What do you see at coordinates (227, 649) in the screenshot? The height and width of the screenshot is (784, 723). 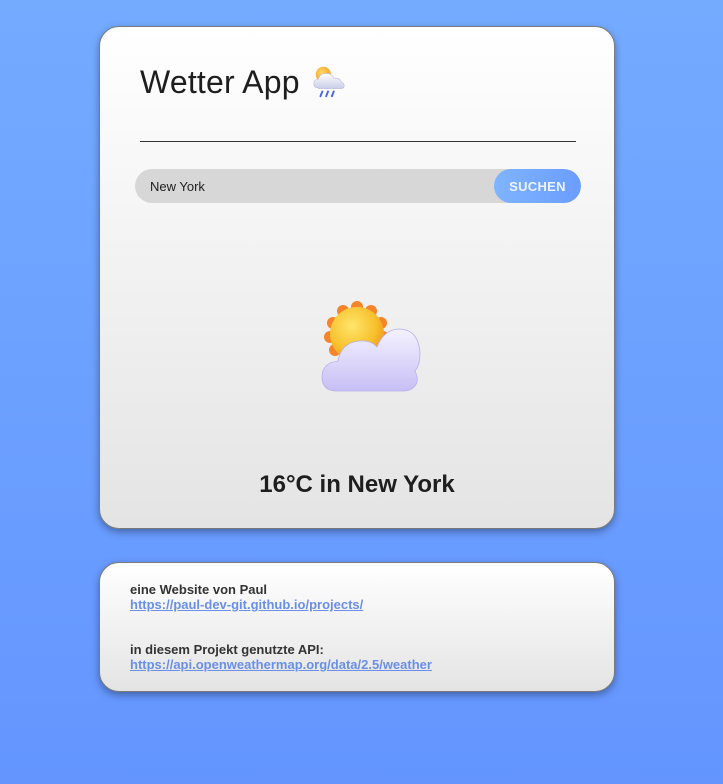 I see `api-label: in diesem Projekt genutzte API:` at bounding box center [227, 649].